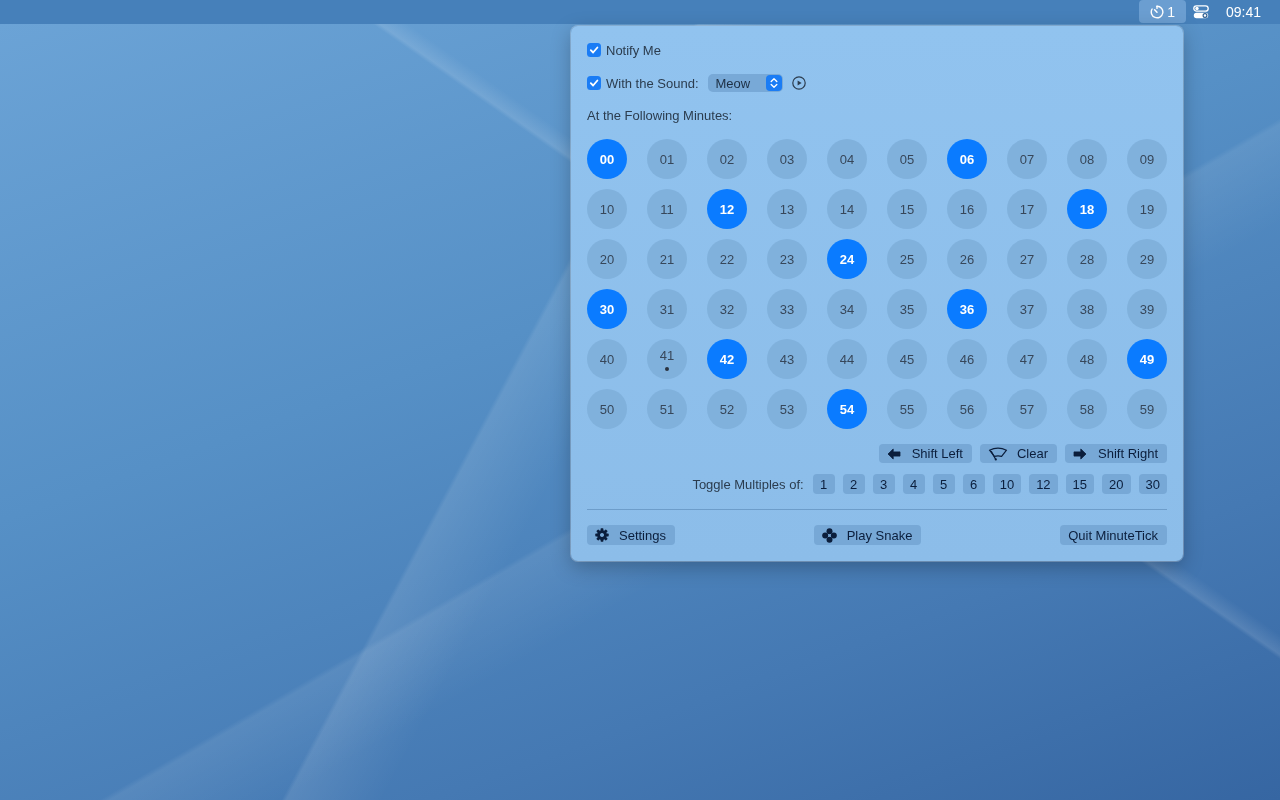  Describe the element at coordinates (1147, 309) in the screenshot. I see `minute-toggle: 39` at that location.